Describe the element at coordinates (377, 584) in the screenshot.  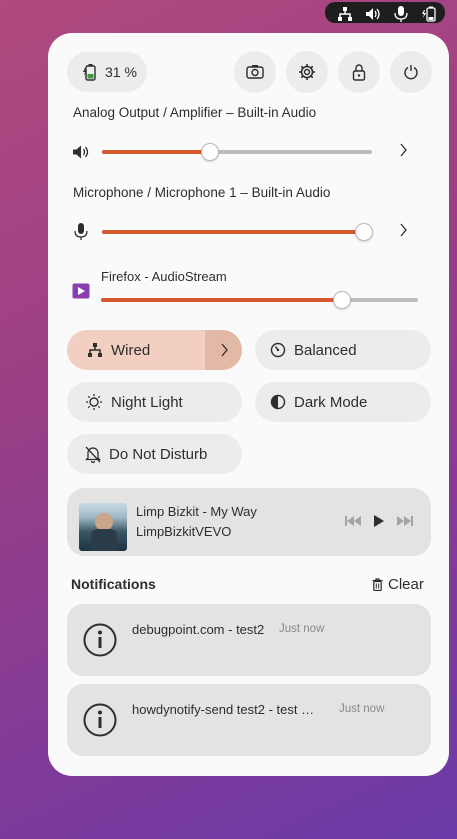
I see `trash-icon` at that location.